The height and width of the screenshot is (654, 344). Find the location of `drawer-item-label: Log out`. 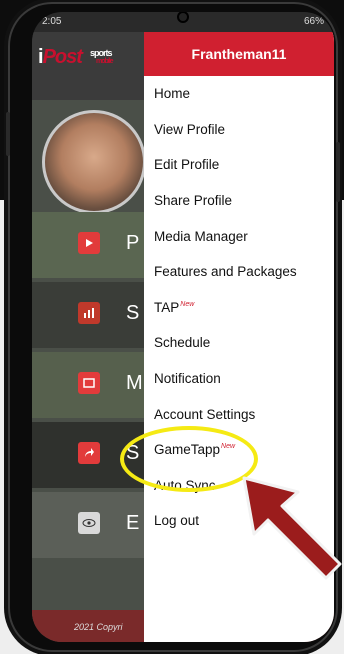

drawer-item-label: Log out is located at coordinates (177, 521).